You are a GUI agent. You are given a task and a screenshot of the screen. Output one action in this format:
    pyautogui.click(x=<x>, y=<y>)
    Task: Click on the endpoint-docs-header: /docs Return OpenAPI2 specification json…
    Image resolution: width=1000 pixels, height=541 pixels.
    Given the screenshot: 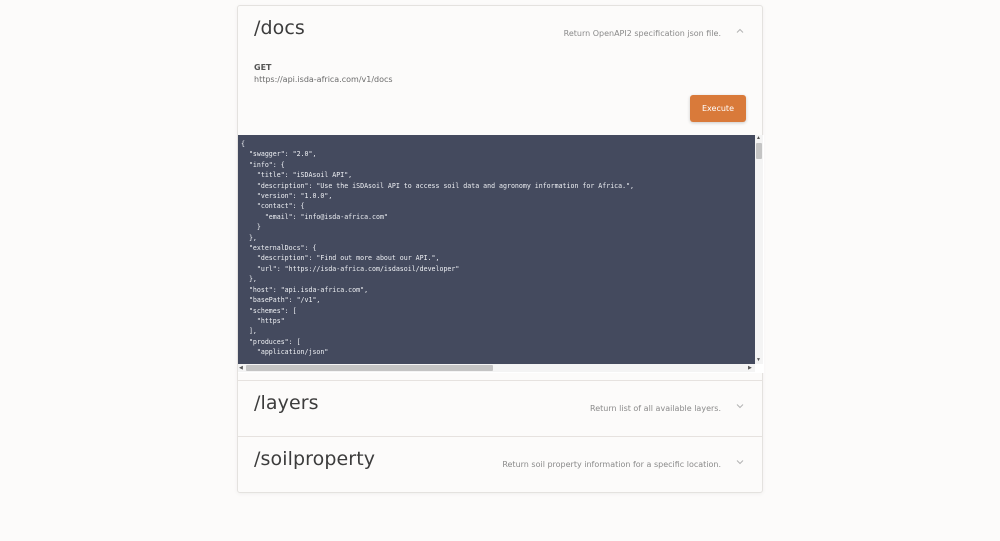 What is the action you would take?
    pyautogui.click(x=500, y=34)
    